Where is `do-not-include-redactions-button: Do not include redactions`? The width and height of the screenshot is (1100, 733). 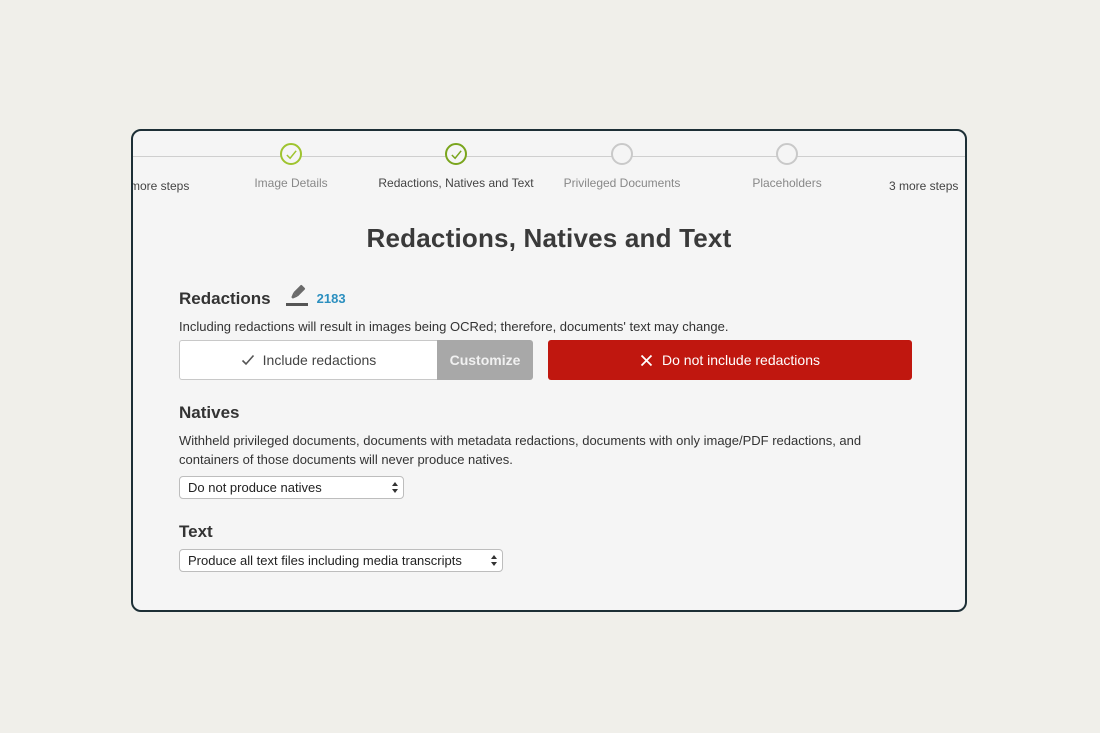 do-not-include-redactions-button: Do not include redactions is located at coordinates (730, 360).